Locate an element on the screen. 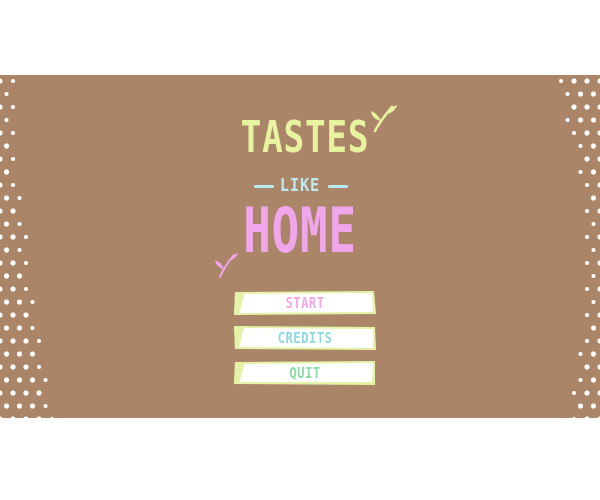 Image resolution: width=600 pixels, height=500 pixels. main-menu: START CREDITS QUIT is located at coordinates (305, 343).